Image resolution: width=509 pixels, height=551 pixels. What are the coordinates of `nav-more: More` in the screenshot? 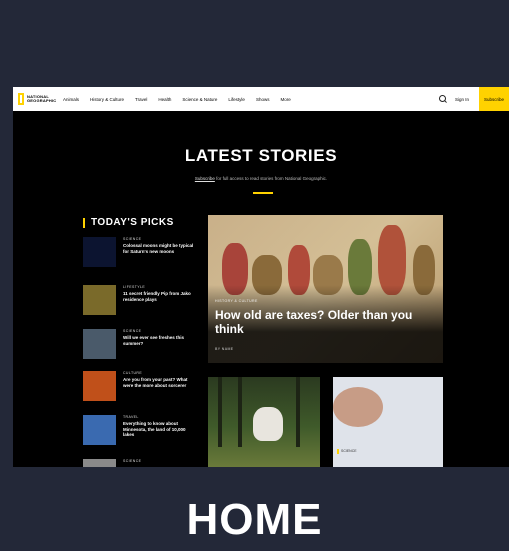 It's located at (285, 99).